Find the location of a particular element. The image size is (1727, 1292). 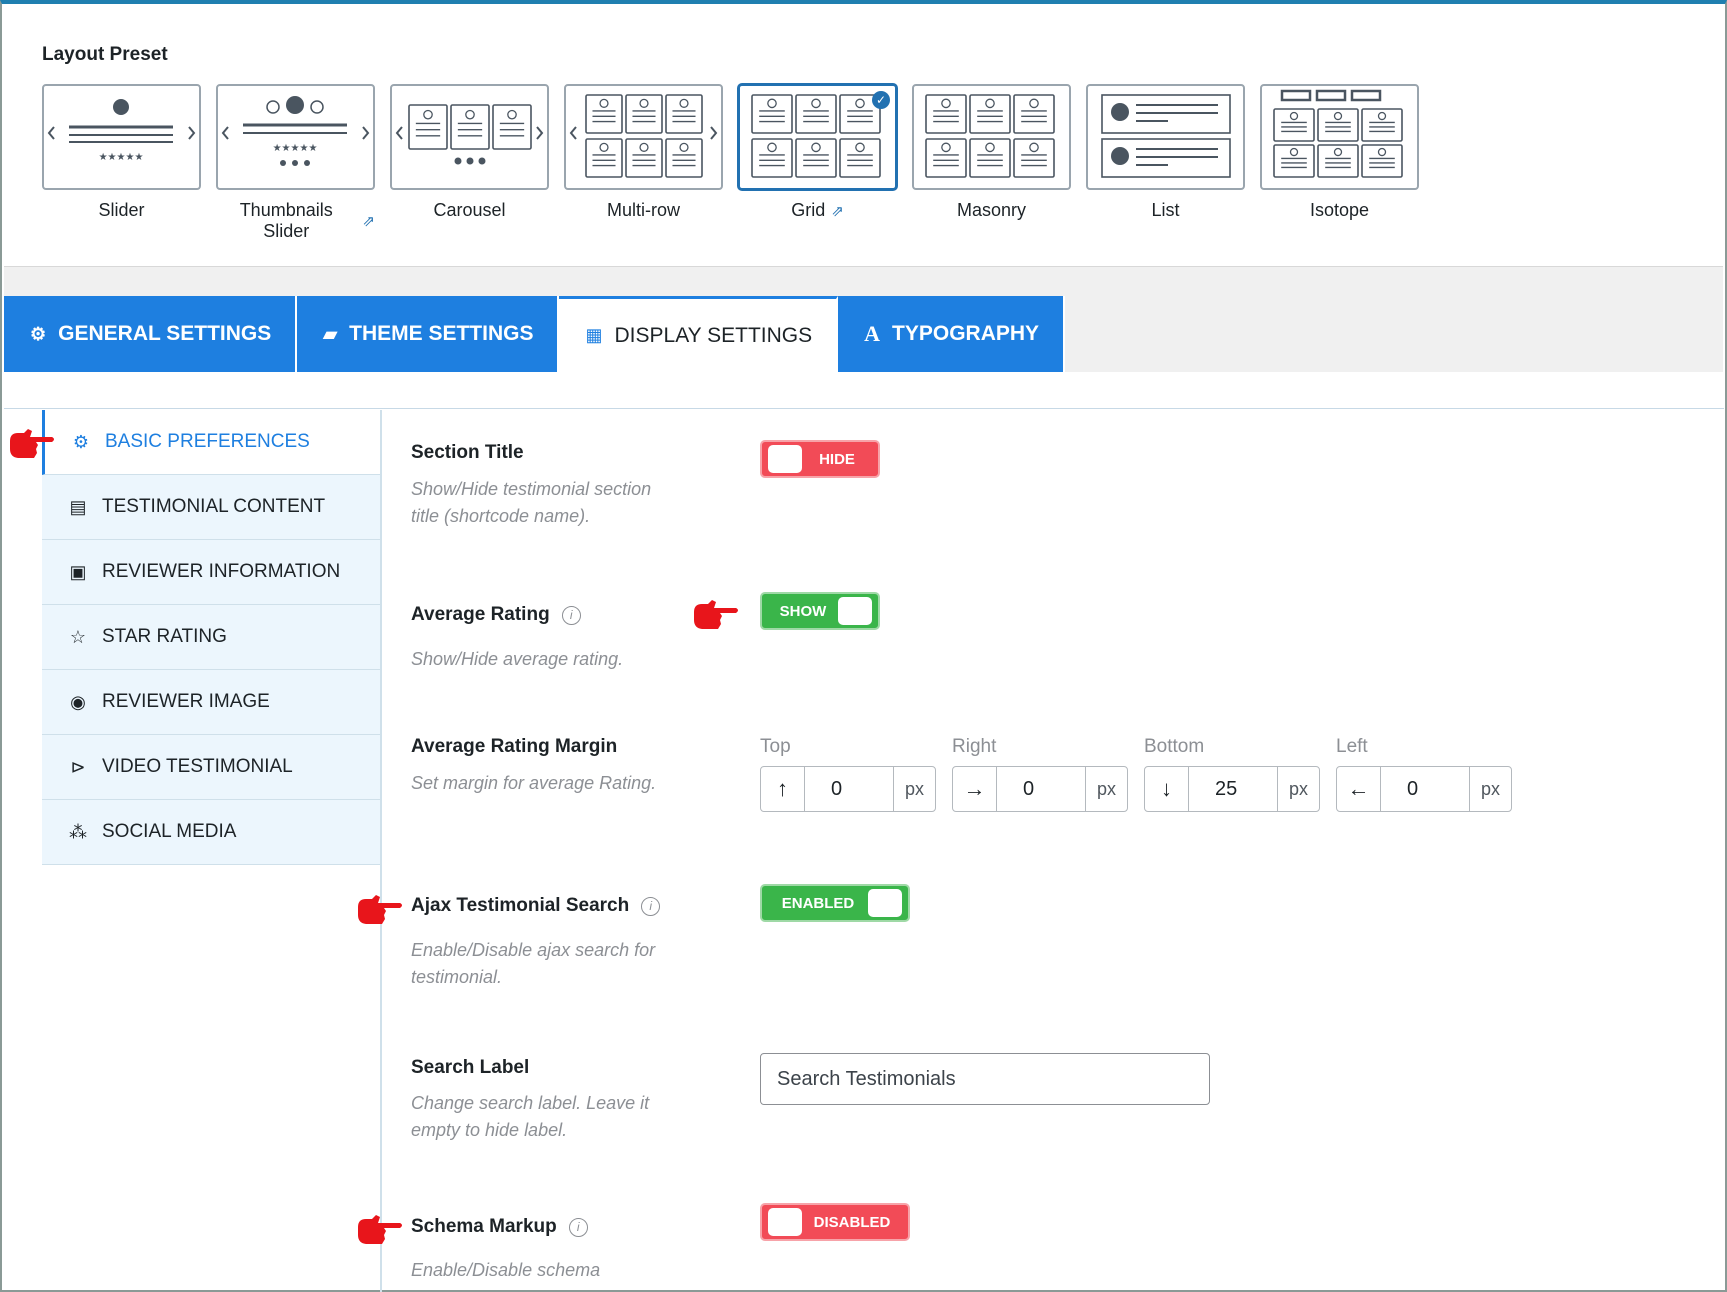

share-icon: ⁂ is located at coordinates (78, 831).